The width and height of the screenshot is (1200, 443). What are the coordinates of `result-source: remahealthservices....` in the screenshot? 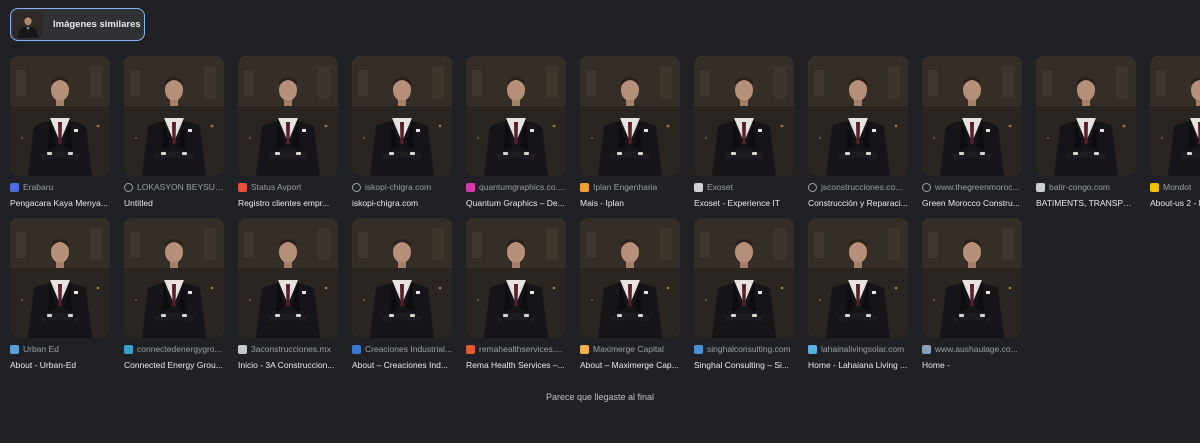 It's located at (516, 349).